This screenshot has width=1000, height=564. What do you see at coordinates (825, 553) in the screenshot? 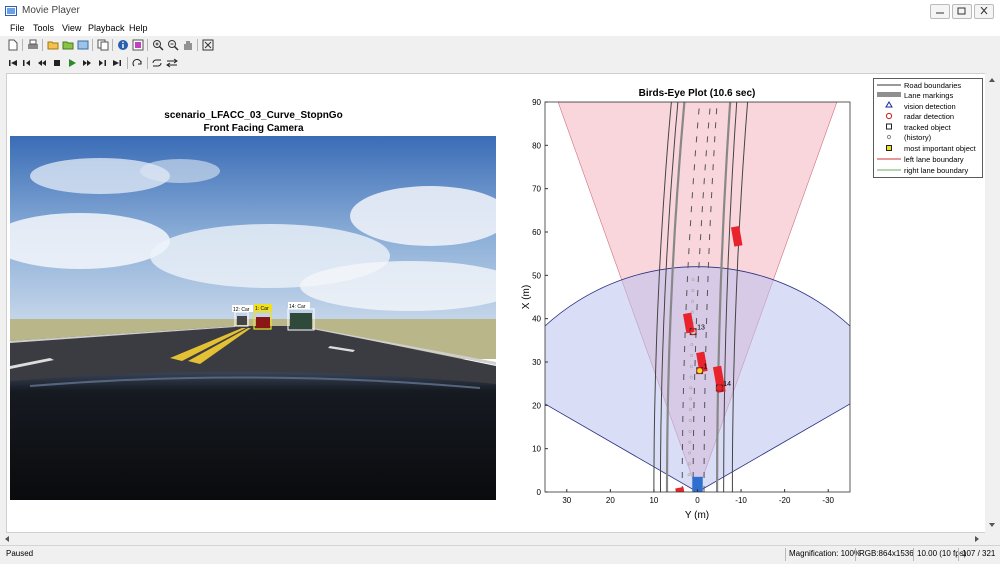
I see `magnification: Magnification: 100%` at bounding box center [825, 553].